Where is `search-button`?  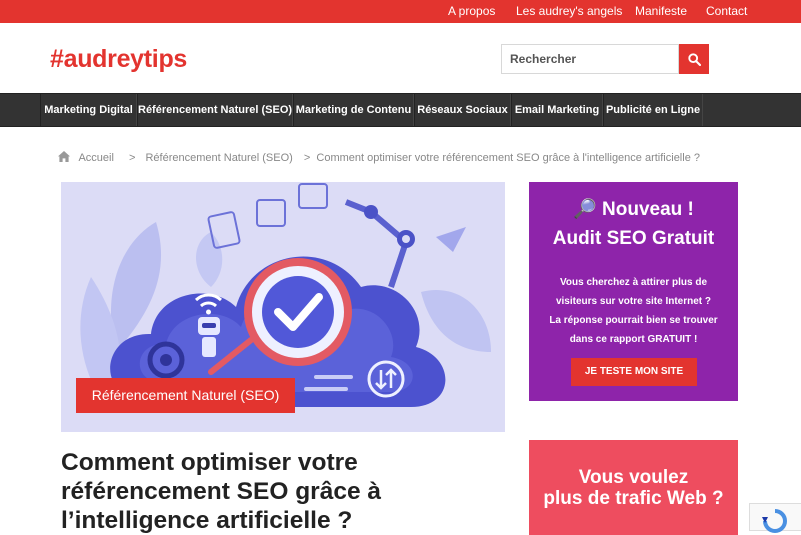 search-button is located at coordinates (694, 59).